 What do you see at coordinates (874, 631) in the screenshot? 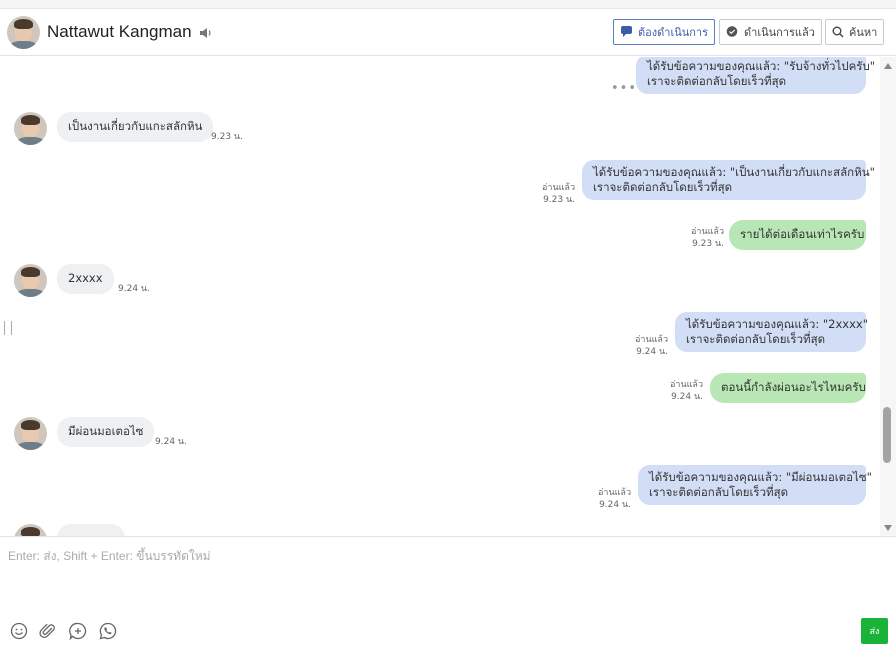
I see `send-button: ส่ง` at bounding box center [874, 631].